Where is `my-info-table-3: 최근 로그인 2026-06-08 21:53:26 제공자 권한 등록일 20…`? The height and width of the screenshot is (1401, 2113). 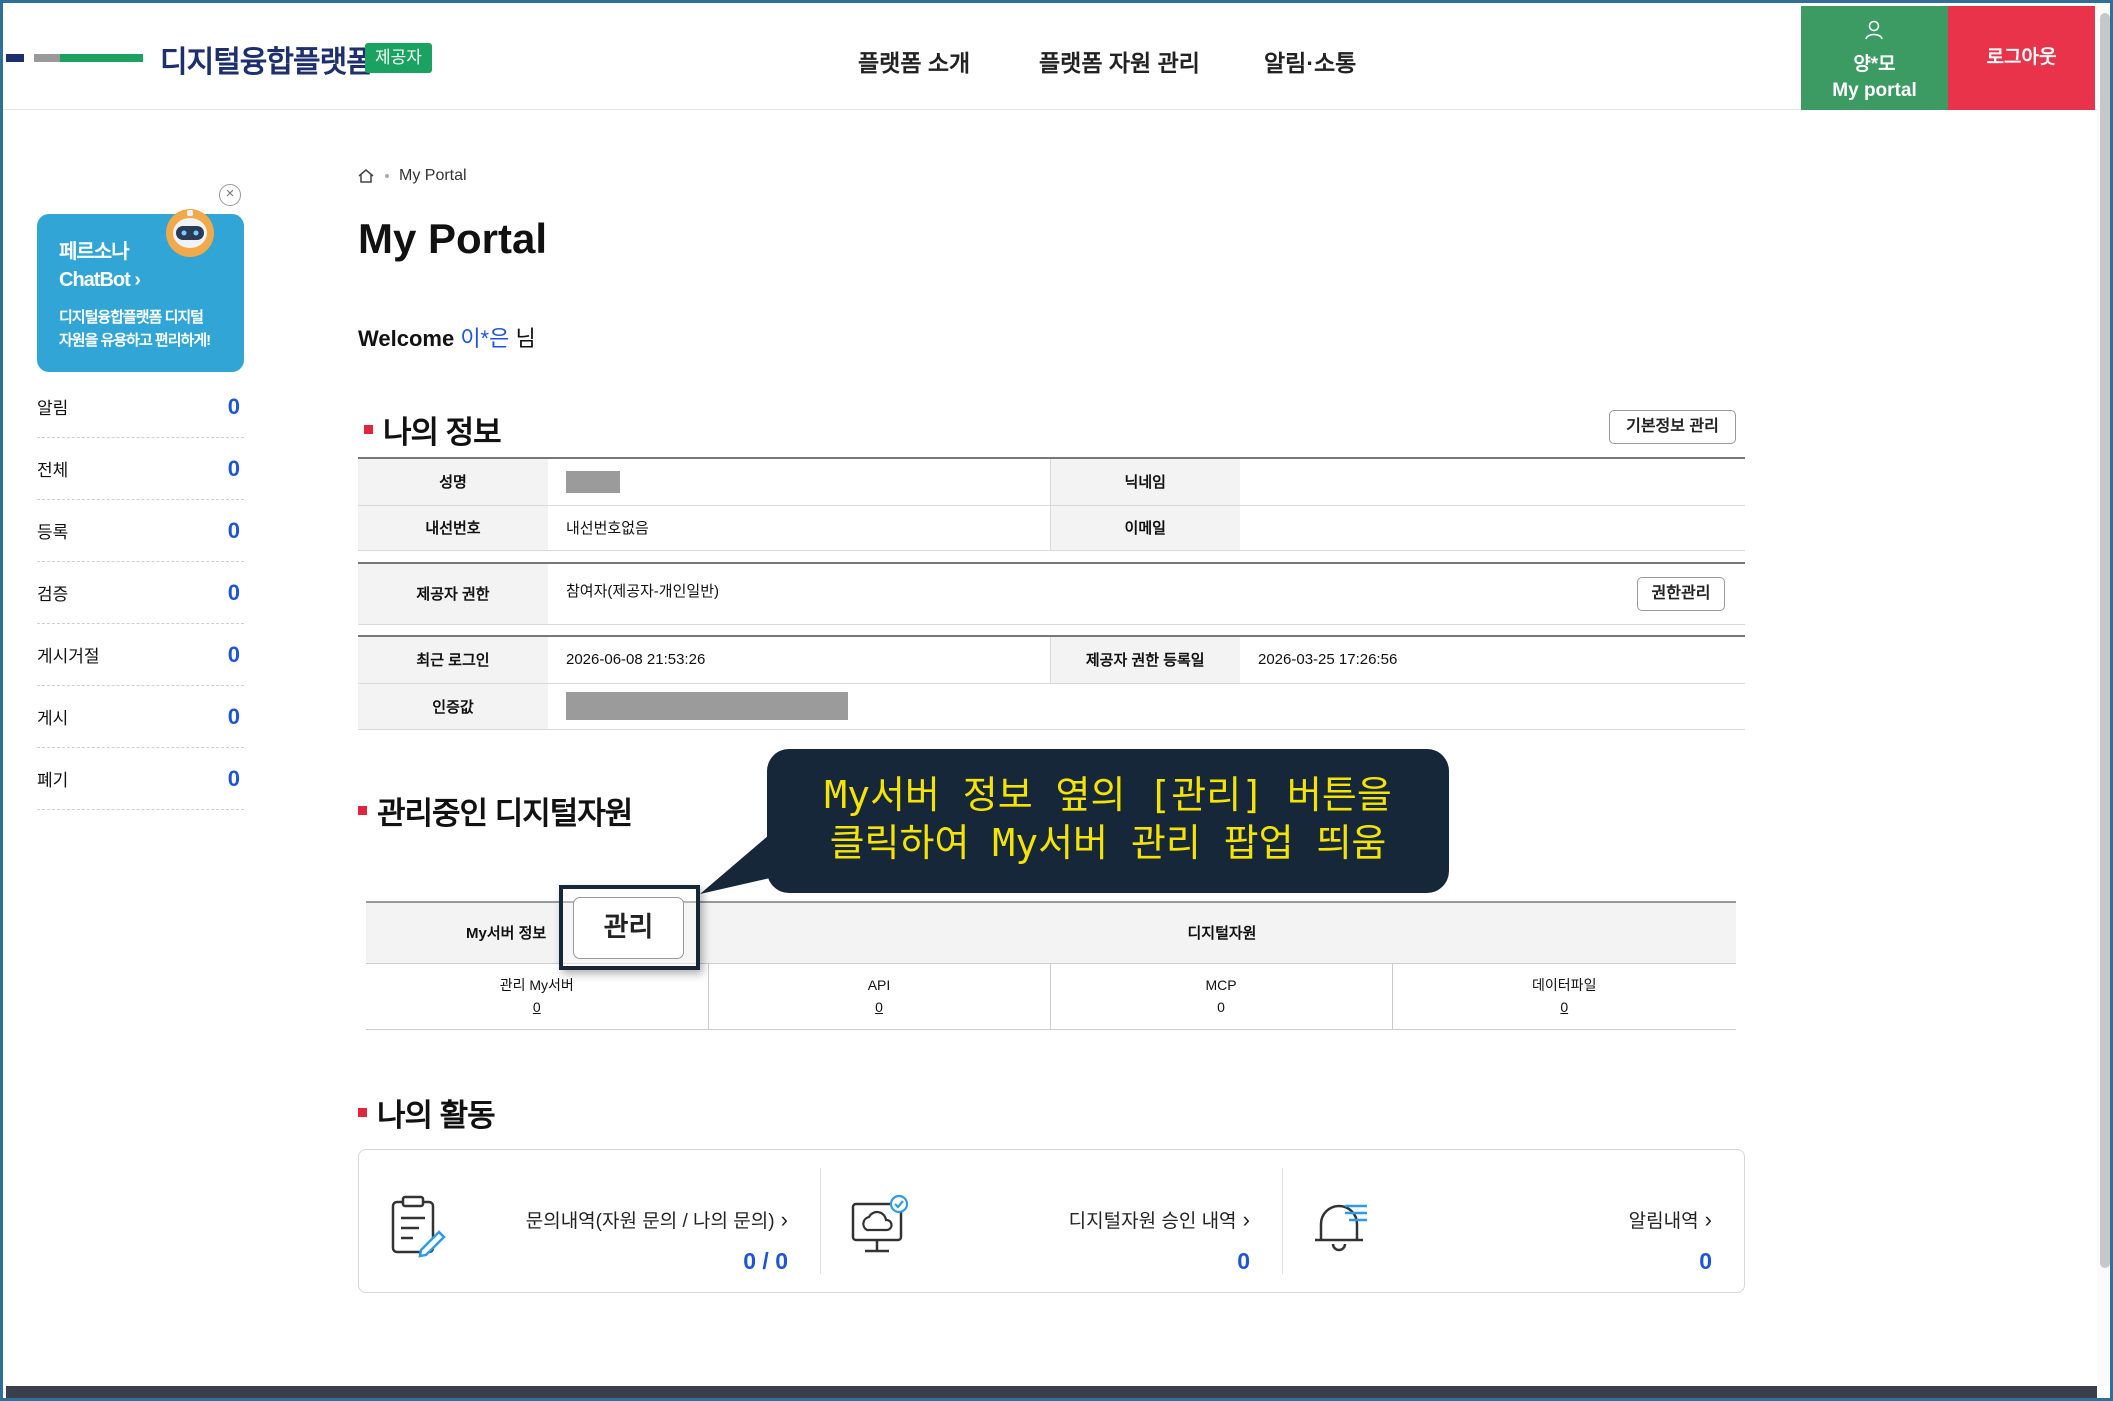
my-info-table-3: 최근 로그인 2026-06-08 21:53:26 제공자 권한 등록일 20… is located at coordinates (1051, 682).